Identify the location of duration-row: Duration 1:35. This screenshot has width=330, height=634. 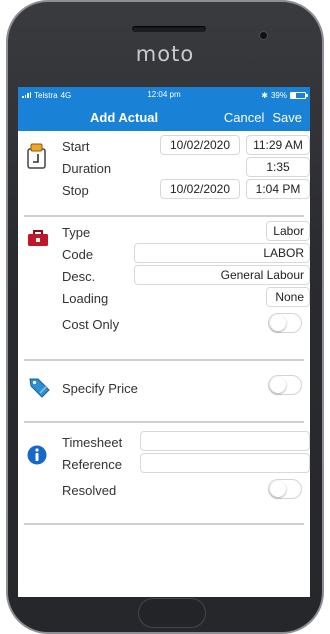
(167, 168).